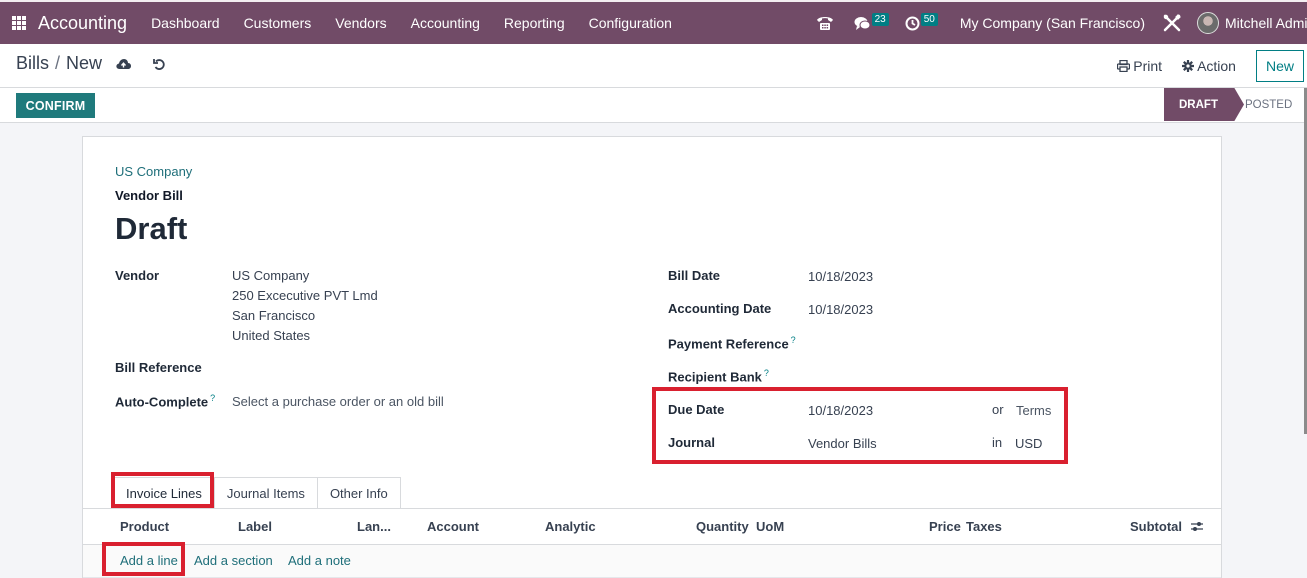 The width and height of the screenshot is (1307, 578). Describe the element at coordinates (1028, 443) in the screenshot. I see `currency-input: USD` at that location.